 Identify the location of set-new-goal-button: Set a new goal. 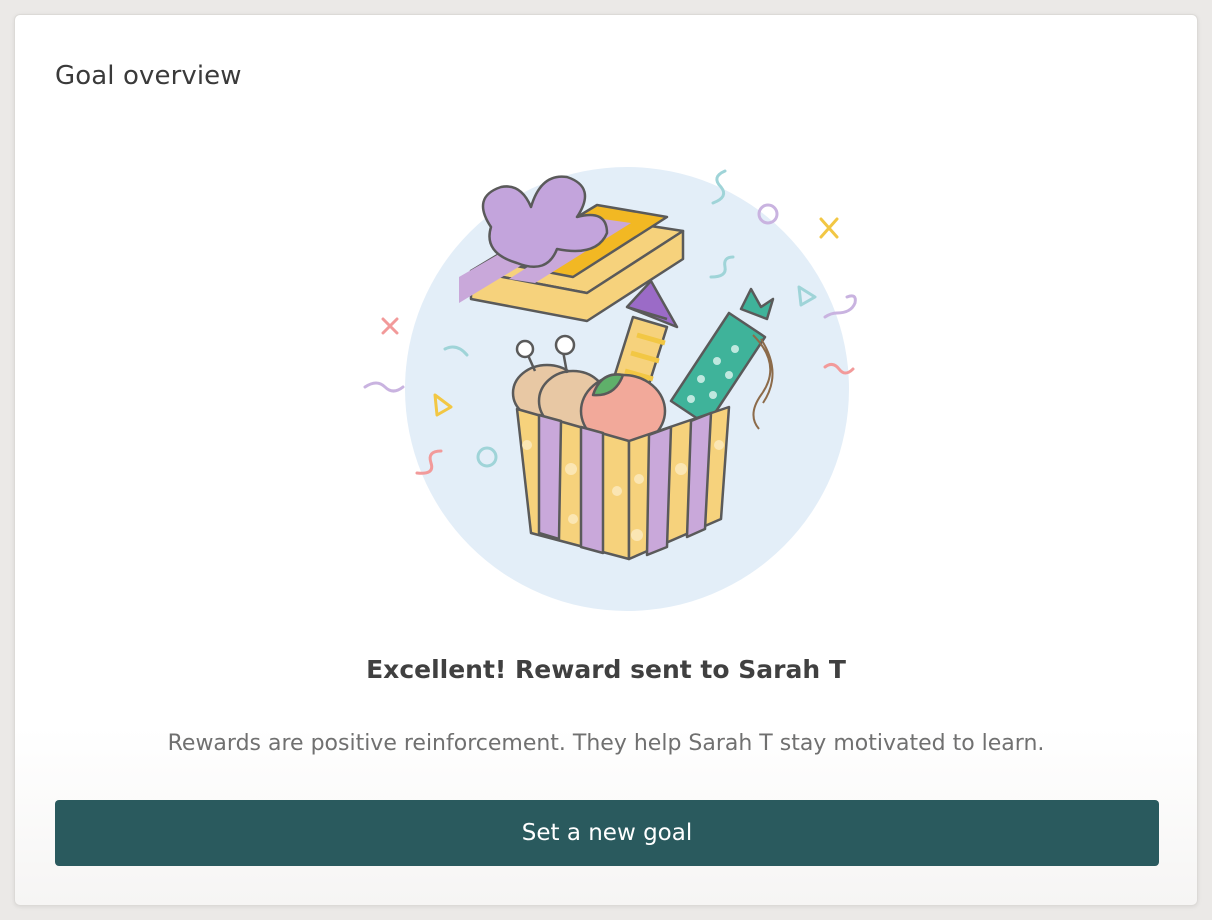
(607, 833).